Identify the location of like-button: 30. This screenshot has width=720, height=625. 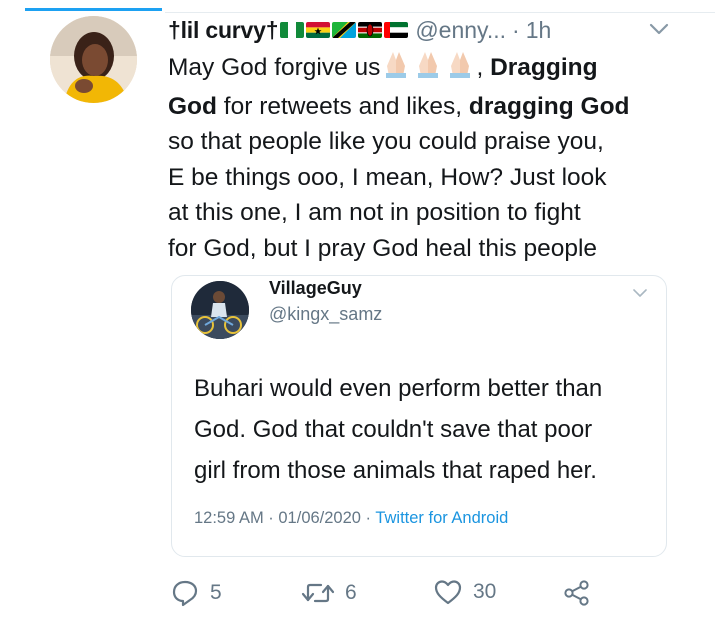
(464, 592).